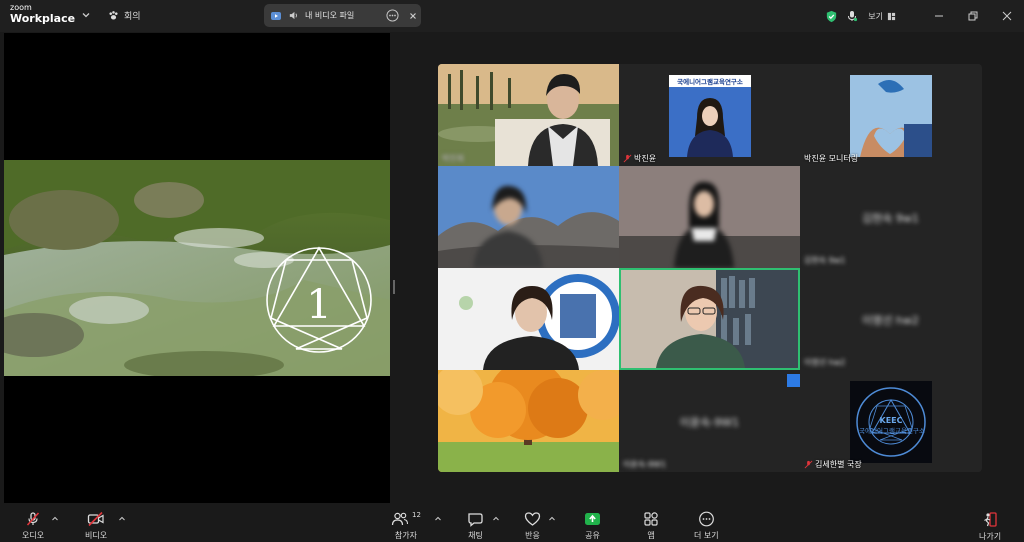 The image size is (1024, 542). What do you see at coordinates (890, 115) in the screenshot?
I see `participant-tile: 박진윤 모니터링` at bounding box center [890, 115].